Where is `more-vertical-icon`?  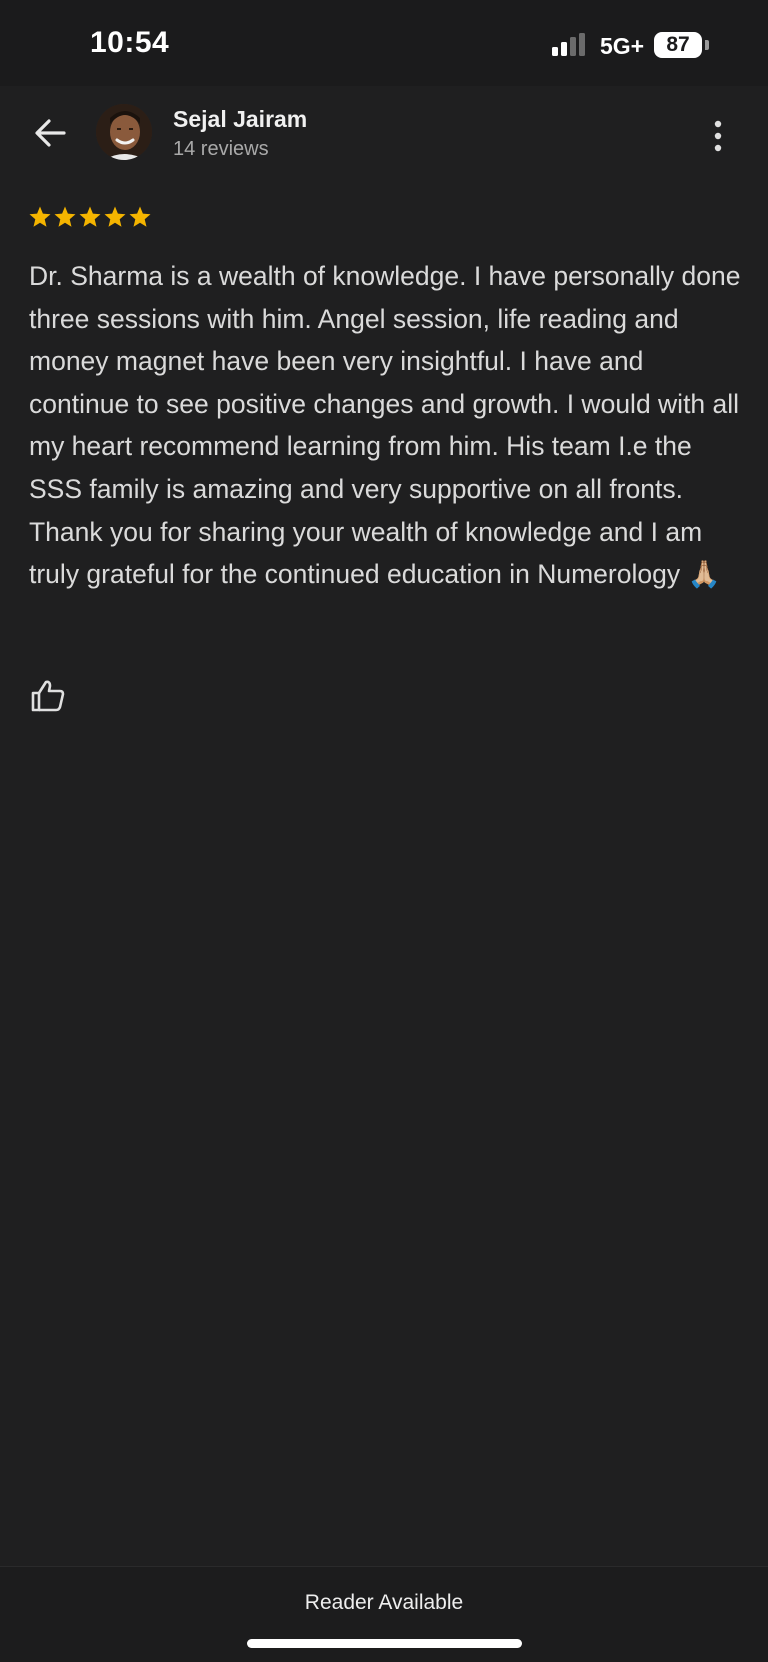 more-vertical-icon is located at coordinates (718, 136).